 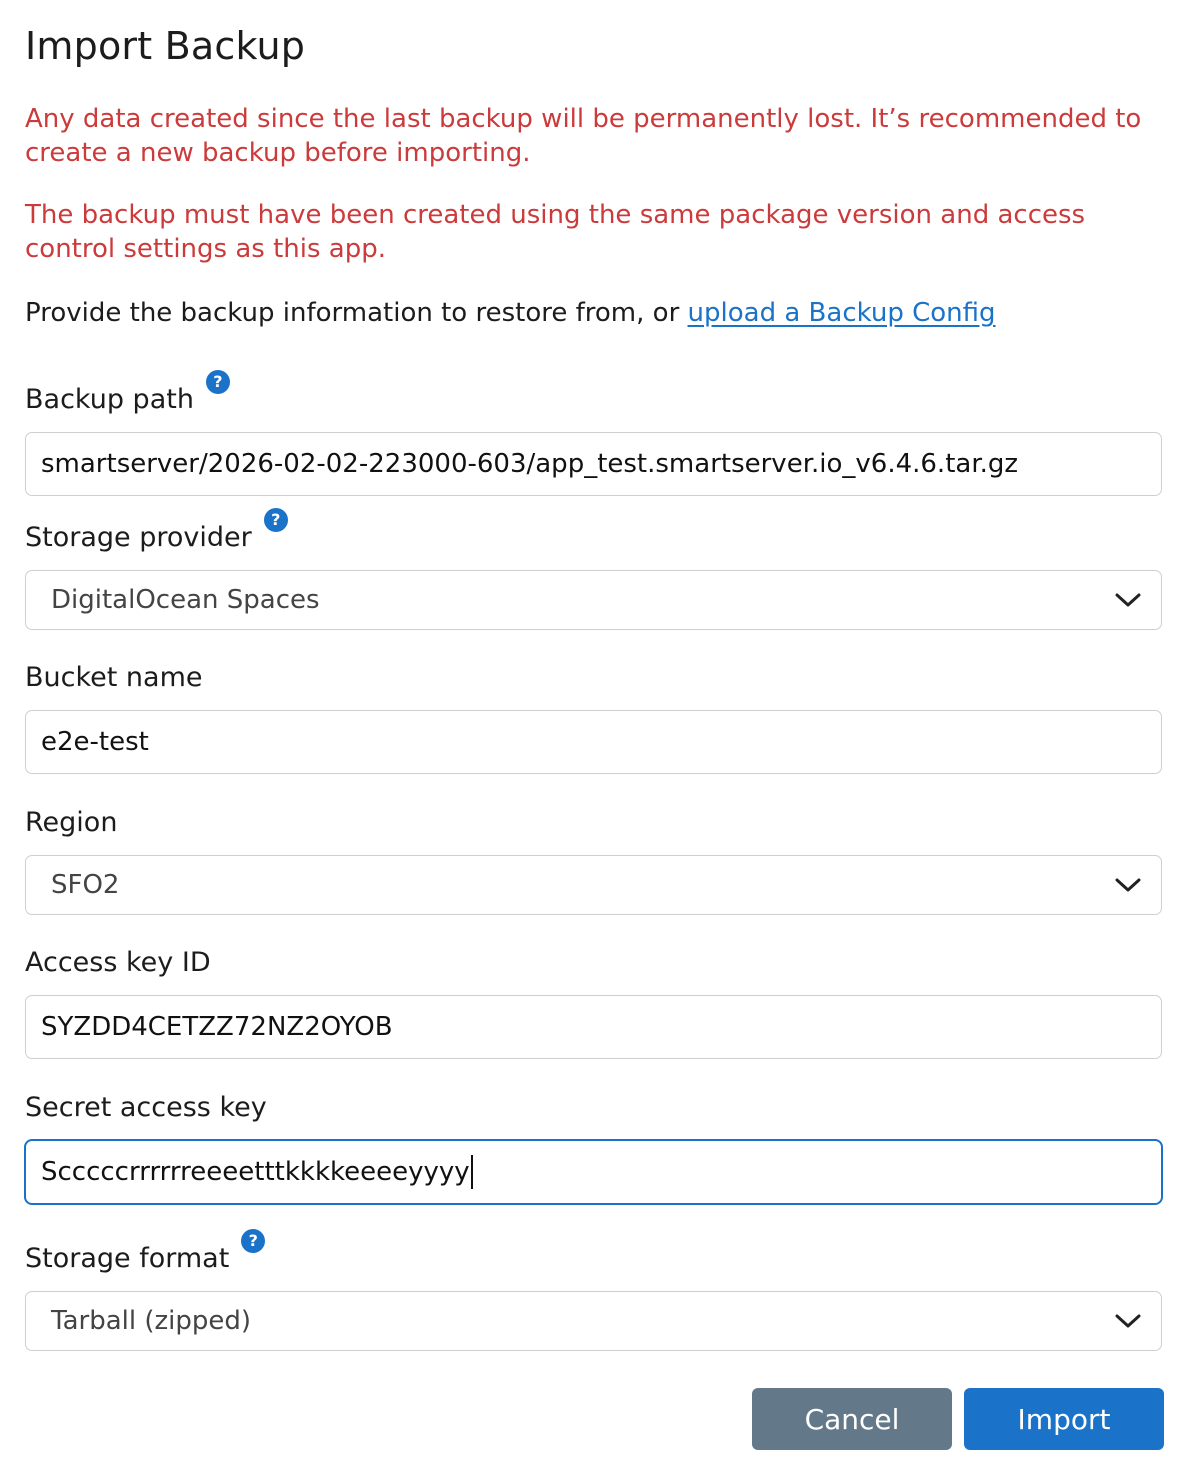 I want to click on secret-access-key-label: Secret access key, so click(x=146, y=1107).